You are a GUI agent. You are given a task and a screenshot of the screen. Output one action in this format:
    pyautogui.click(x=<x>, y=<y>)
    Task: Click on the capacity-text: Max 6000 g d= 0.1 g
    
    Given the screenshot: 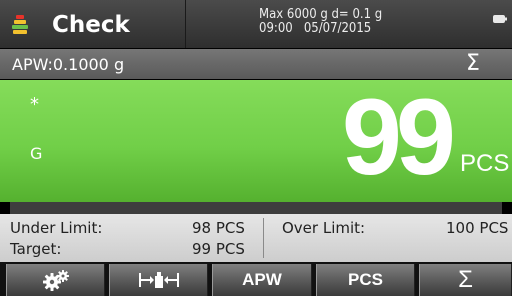 What is the action you would take?
    pyautogui.click(x=321, y=14)
    